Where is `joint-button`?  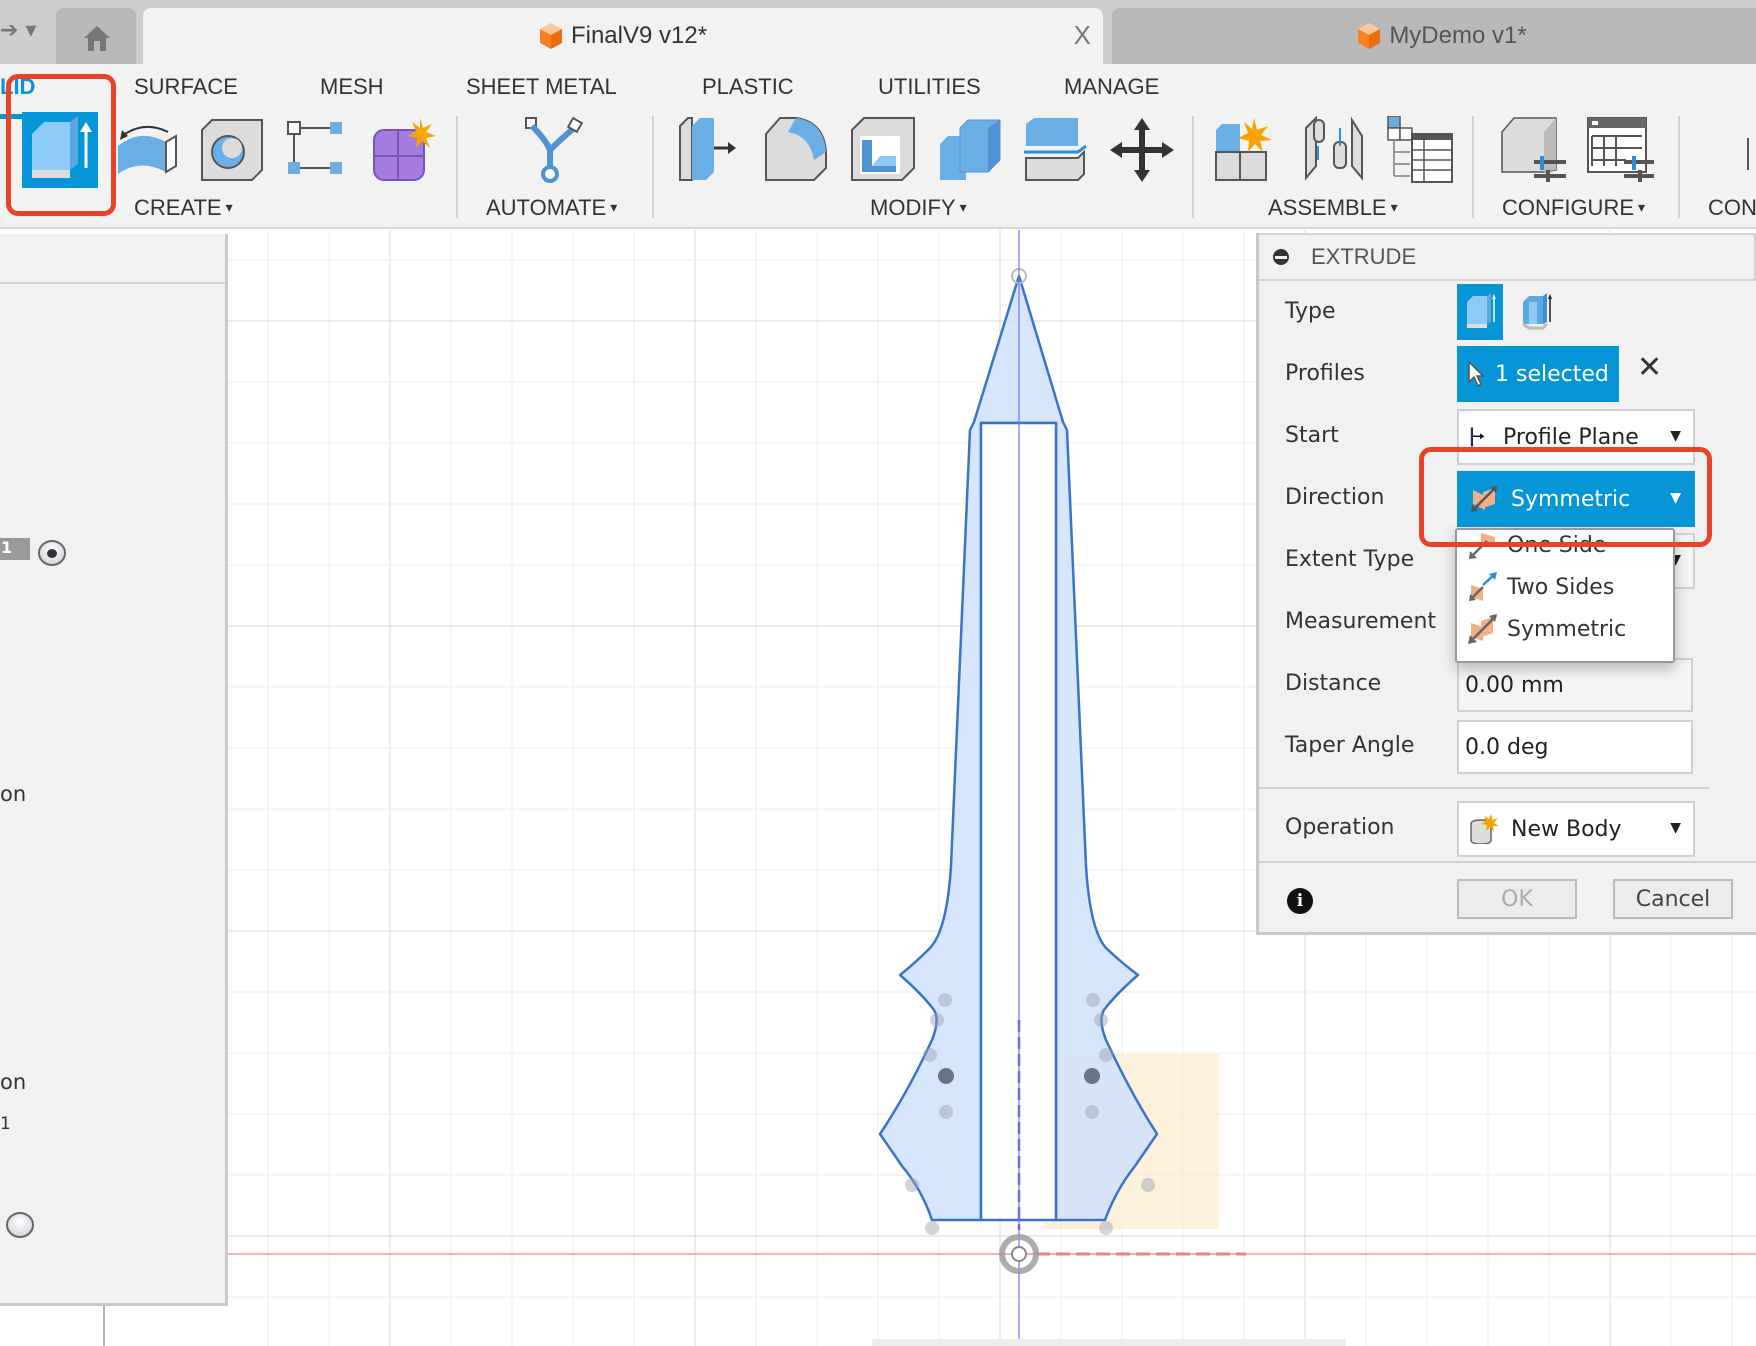
joint-button is located at coordinates (1334, 149).